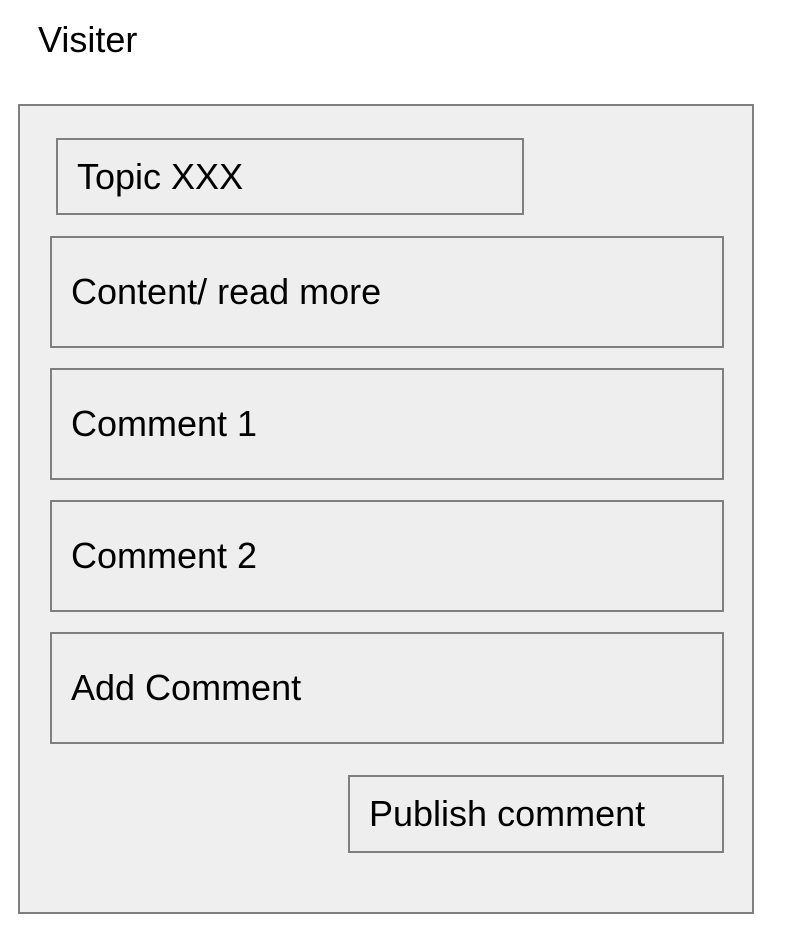 Image resolution: width=792 pixels, height=936 pixels. What do you see at coordinates (387, 292) in the screenshot?
I see `content-read-more-box: Content/ read more` at bounding box center [387, 292].